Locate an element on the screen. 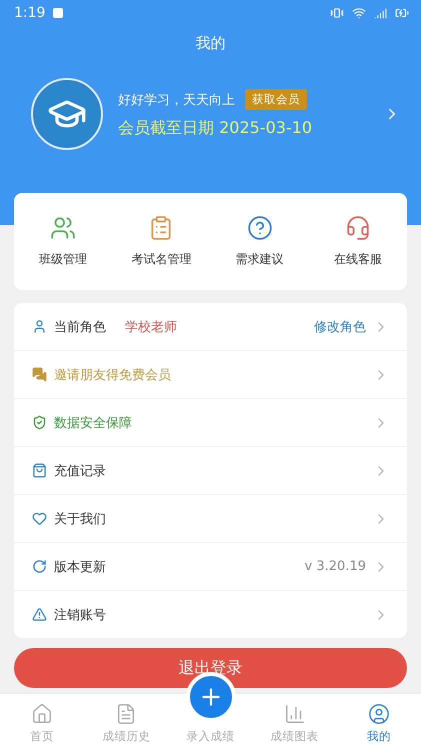  notification-icon is located at coordinates (58, 13).